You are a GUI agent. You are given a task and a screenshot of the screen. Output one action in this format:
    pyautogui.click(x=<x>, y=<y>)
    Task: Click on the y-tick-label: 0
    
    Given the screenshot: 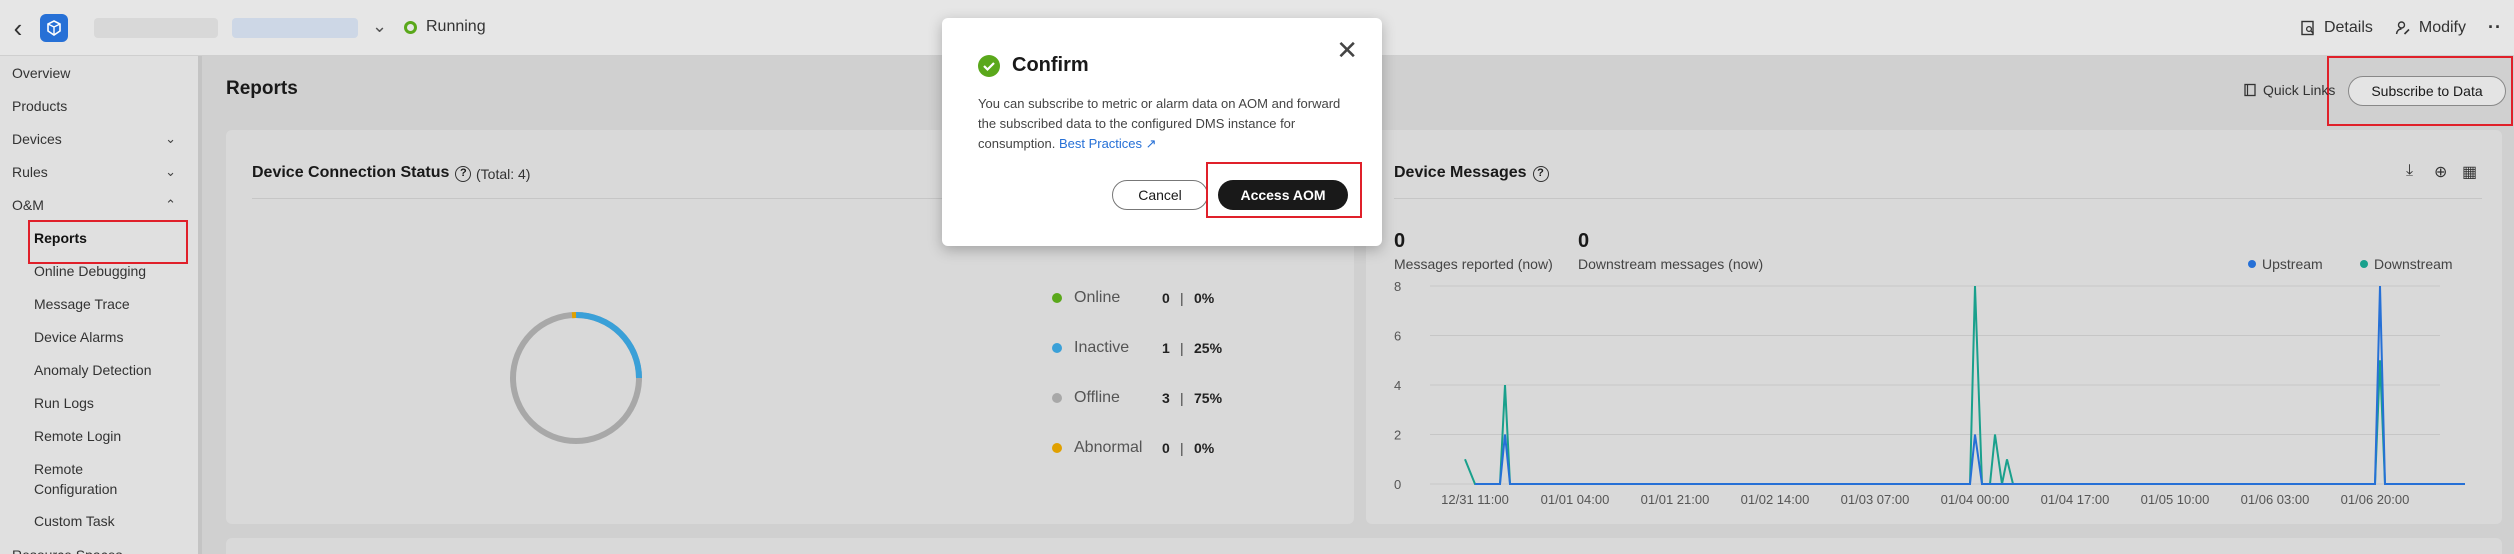 What is the action you would take?
    pyautogui.click(x=1397, y=484)
    